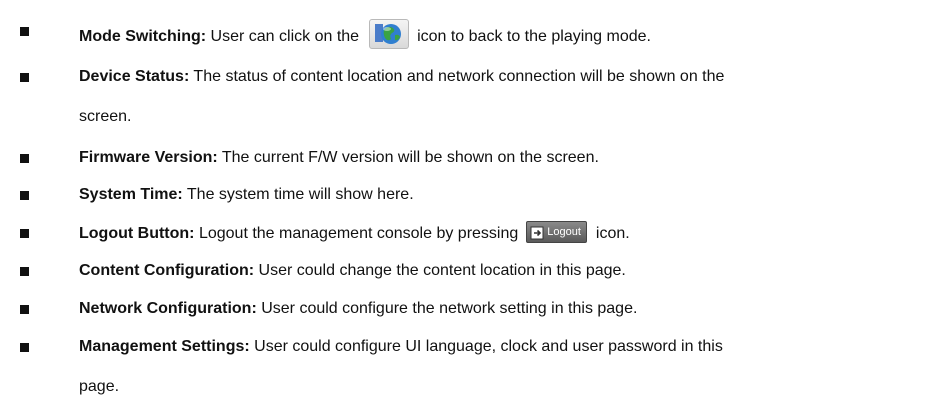  What do you see at coordinates (534, 37) in the screenshot?
I see `description-text: icon to back to the playing mode.` at bounding box center [534, 37].